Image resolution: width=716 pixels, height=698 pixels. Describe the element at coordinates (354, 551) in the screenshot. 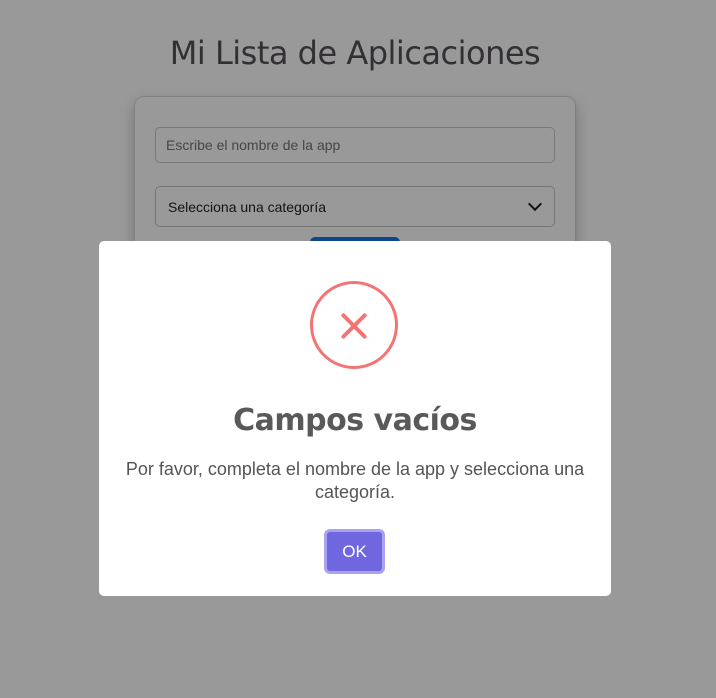

I see `ok-button: OK` at that location.